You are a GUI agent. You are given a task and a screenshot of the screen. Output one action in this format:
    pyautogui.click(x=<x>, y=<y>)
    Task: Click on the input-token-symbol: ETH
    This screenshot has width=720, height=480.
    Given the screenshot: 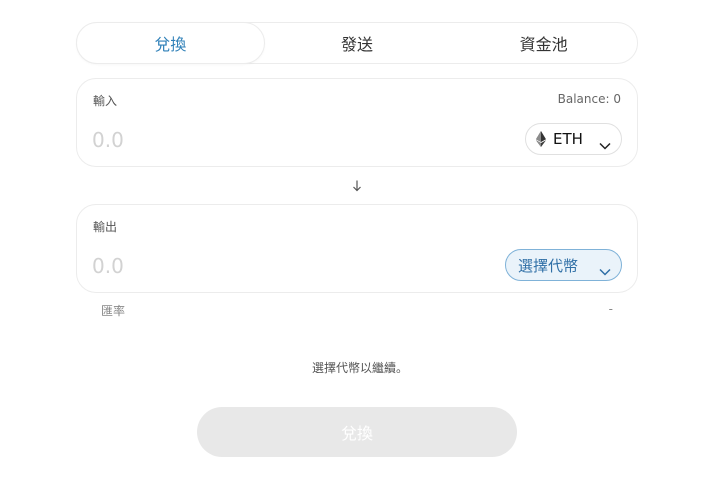 What is the action you would take?
    pyautogui.click(x=568, y=139)
    